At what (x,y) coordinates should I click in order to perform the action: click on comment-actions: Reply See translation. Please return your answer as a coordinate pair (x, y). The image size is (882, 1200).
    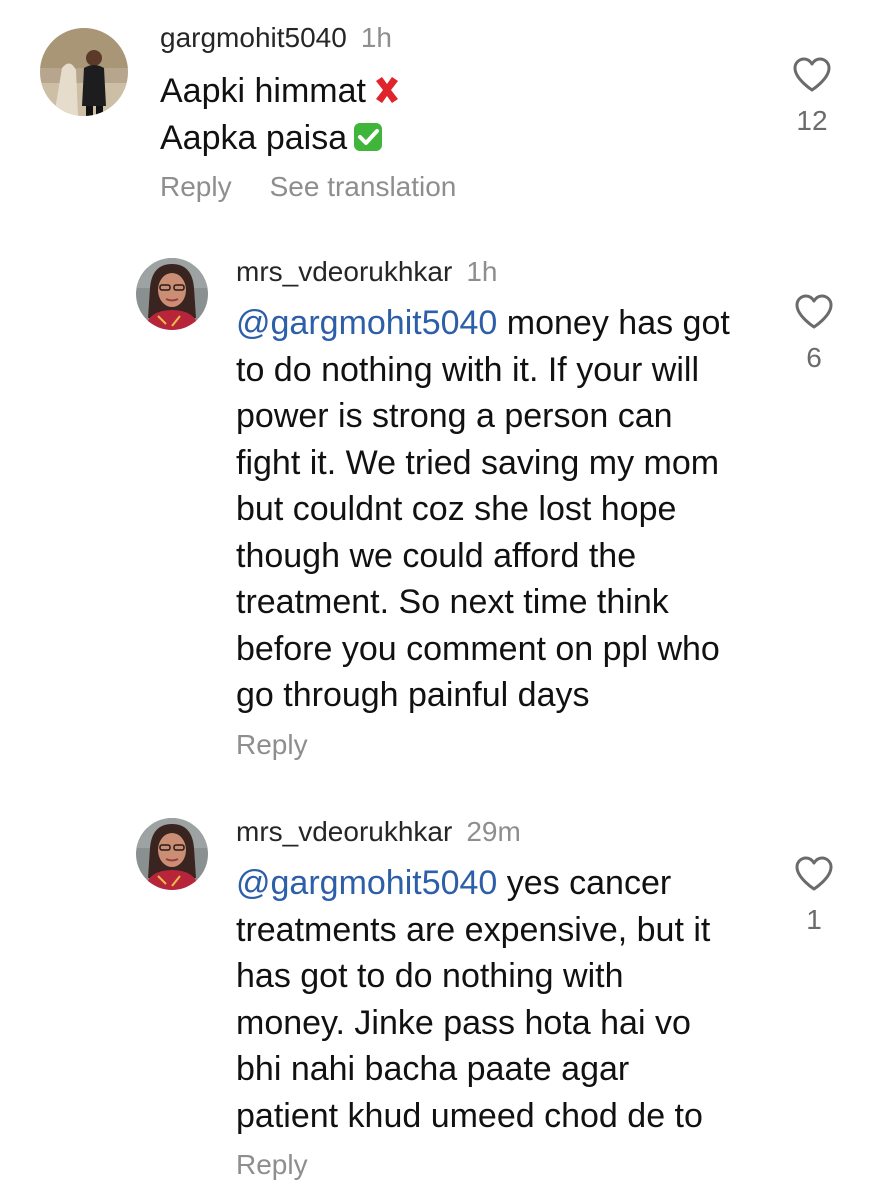
    Looking at the image, I should click on (308, 187).